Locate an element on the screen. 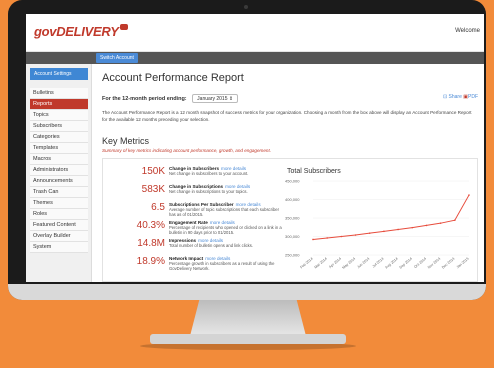  x-tick-label: Nov 2014 is located at coordinates (434, 263).